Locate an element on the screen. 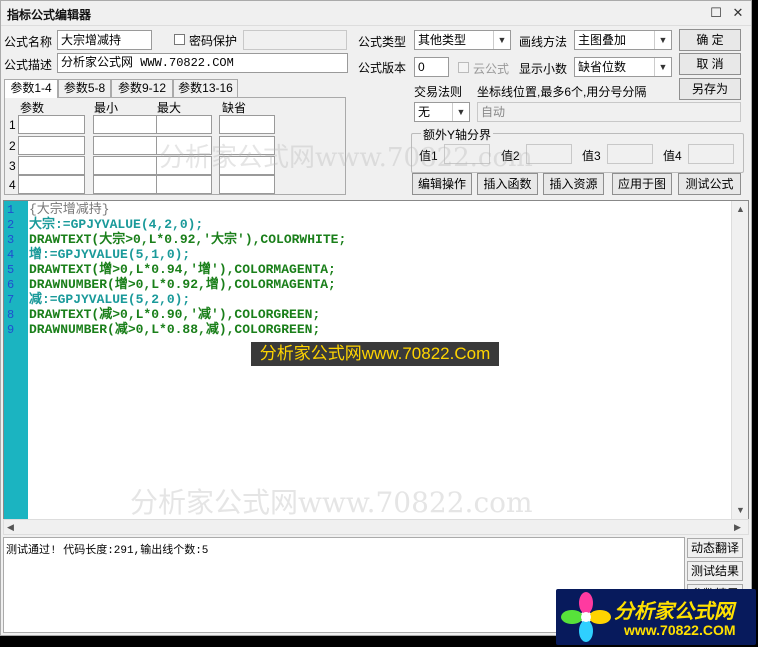 The width and height of the screenshot is (758, 647). param-panel: 参数 最小 最大 缺省 1 2 3 4 is located at coordinates (175, 146).